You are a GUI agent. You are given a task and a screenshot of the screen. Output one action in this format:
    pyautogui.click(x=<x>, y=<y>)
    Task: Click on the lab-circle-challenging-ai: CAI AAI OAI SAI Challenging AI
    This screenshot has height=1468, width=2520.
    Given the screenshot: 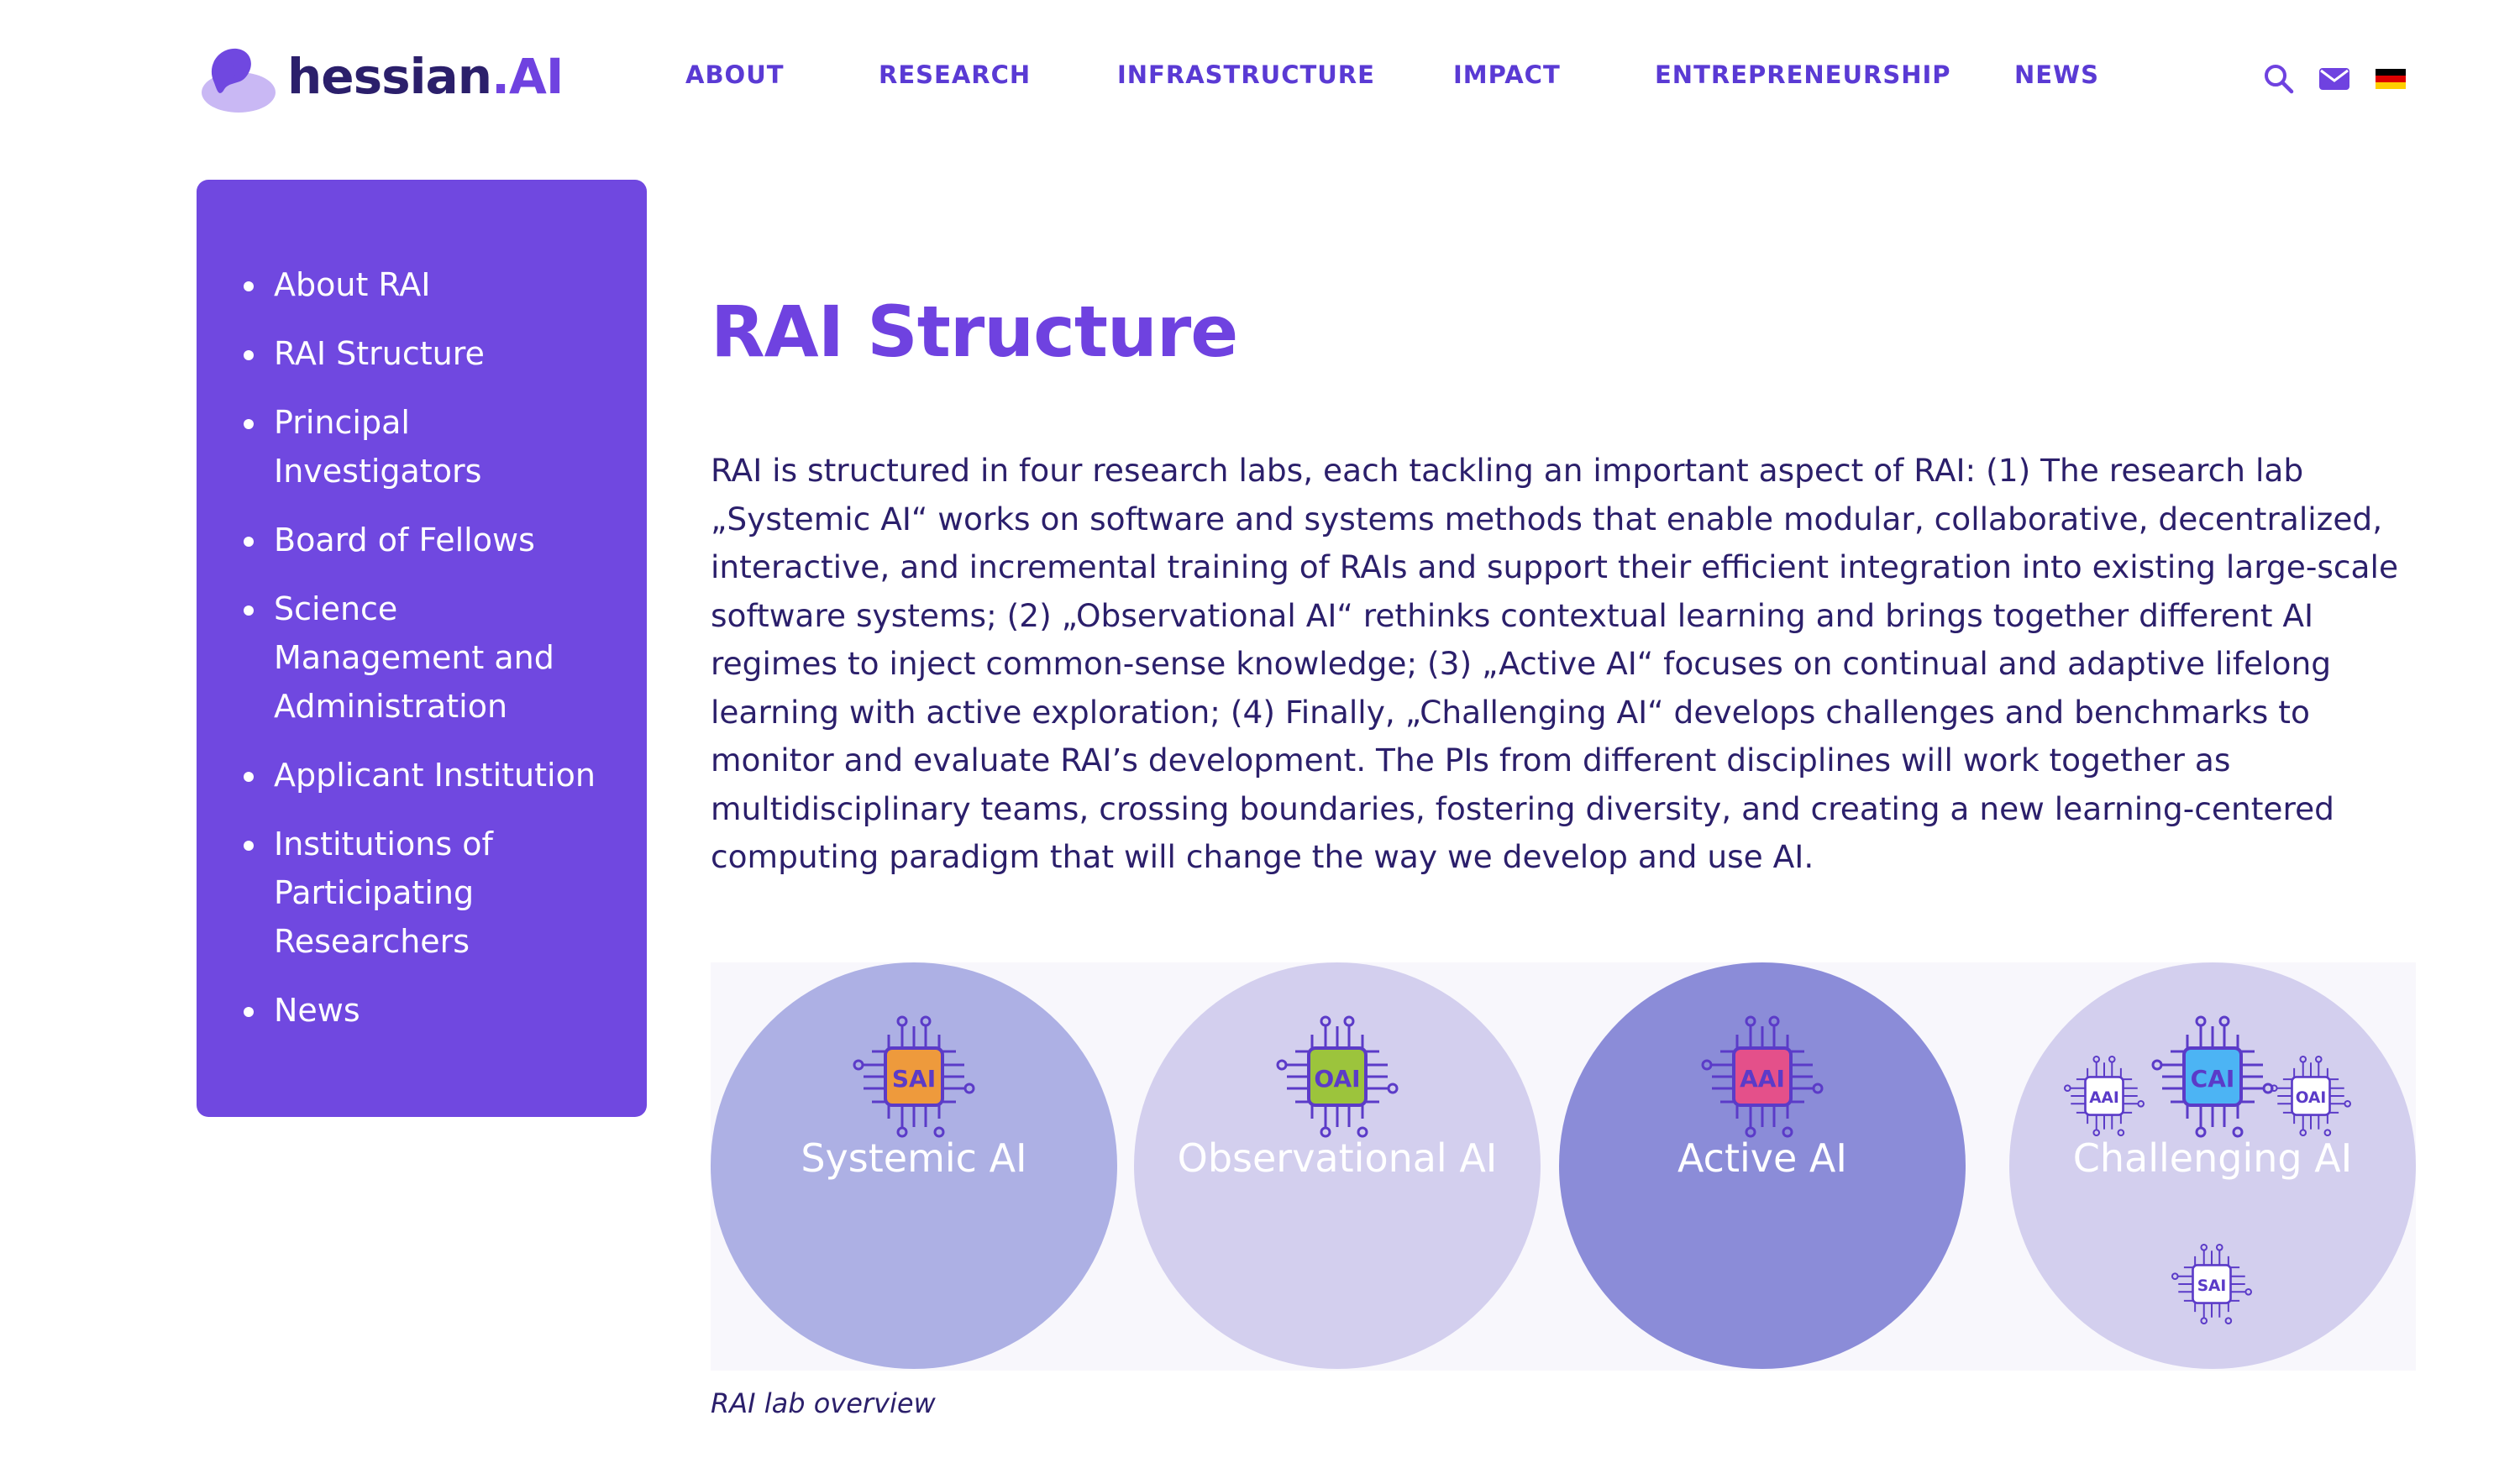 What is the action you would take?
    pyautogui.click(x=2212, y=1165)
    